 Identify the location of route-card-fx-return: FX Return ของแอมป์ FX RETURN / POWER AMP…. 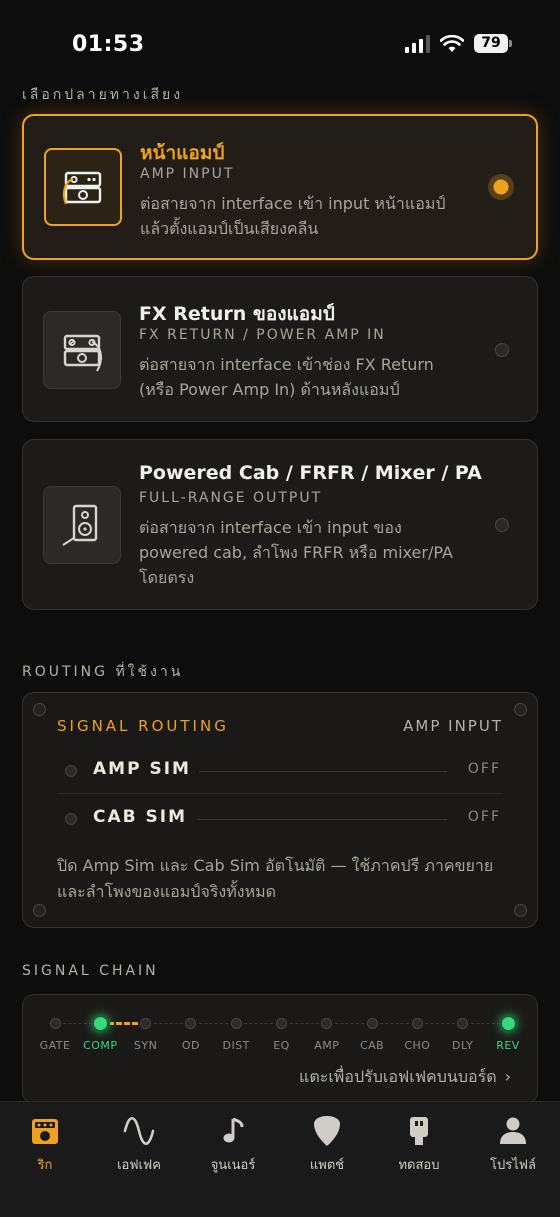
(280, 349).